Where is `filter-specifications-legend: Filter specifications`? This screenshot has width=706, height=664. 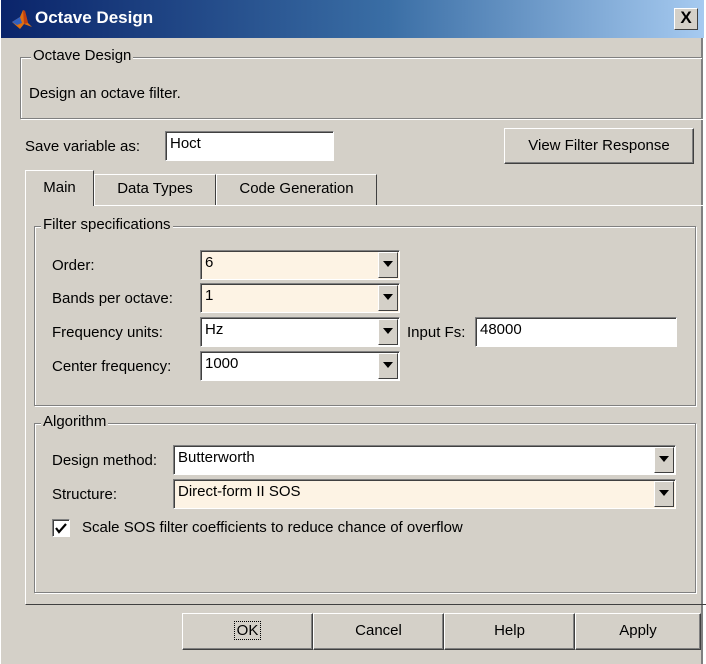
filter-specifications-legend: Filter specifications is located at coordinates (107, 224).